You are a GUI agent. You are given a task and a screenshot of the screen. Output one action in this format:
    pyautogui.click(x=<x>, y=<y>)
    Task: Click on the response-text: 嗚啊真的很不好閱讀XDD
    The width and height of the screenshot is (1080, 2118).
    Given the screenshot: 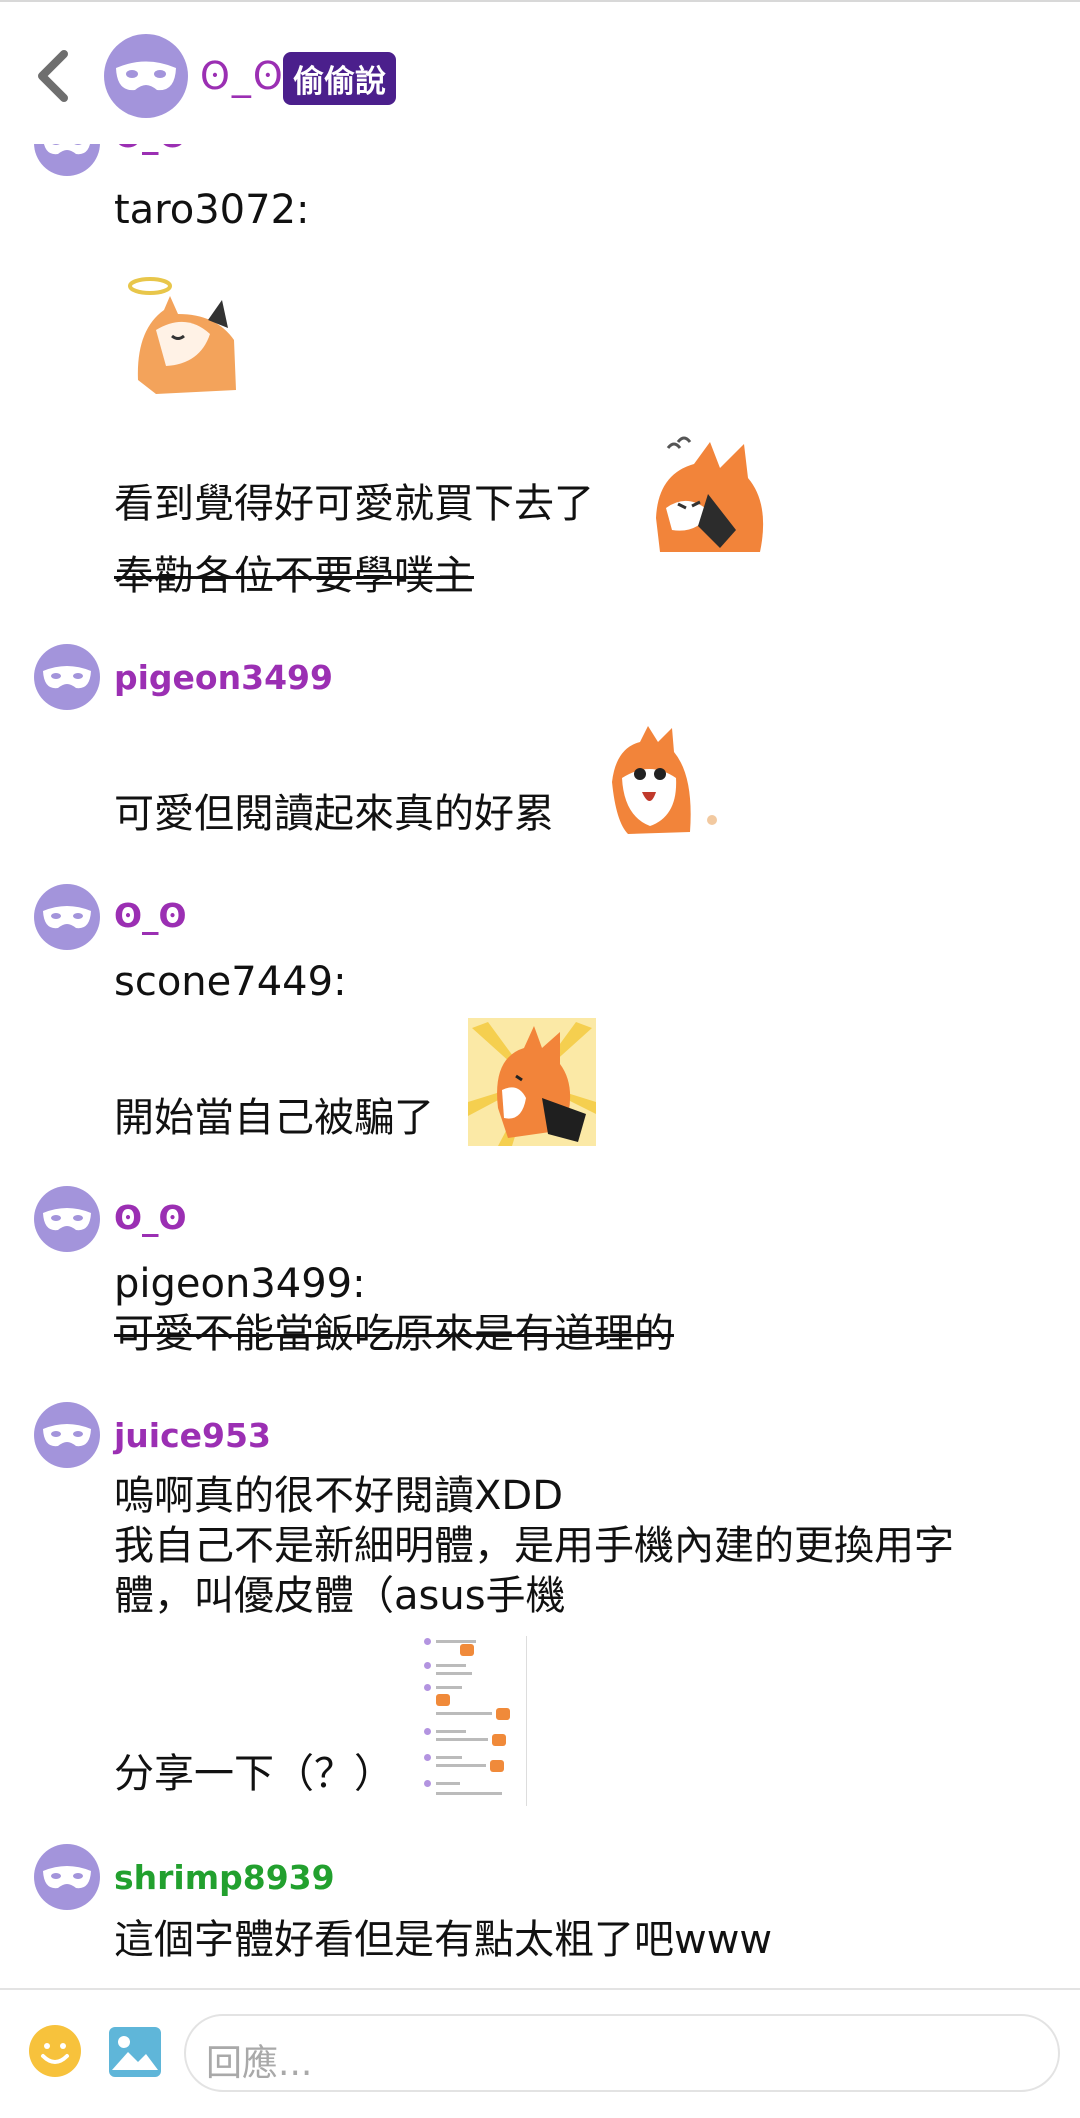 What is the action you would take?
    pyautogui.click(x=339, y=1496)
    